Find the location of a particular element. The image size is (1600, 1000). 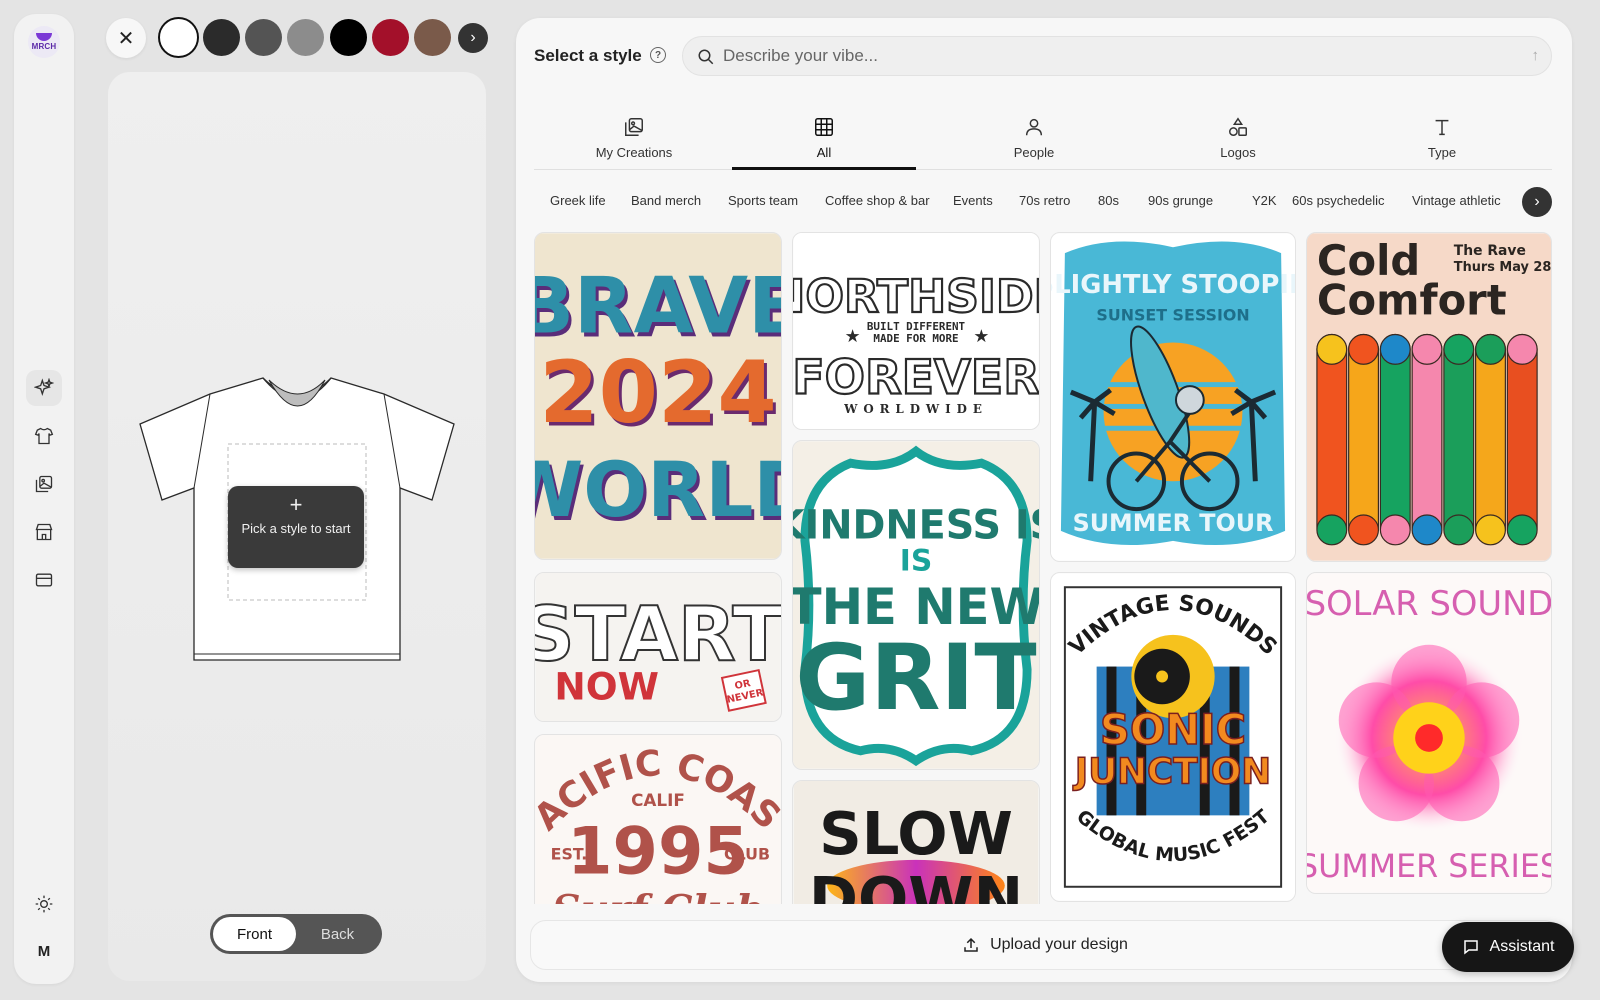

pacific-calif: CALIF is located at coordinates (658, 800).